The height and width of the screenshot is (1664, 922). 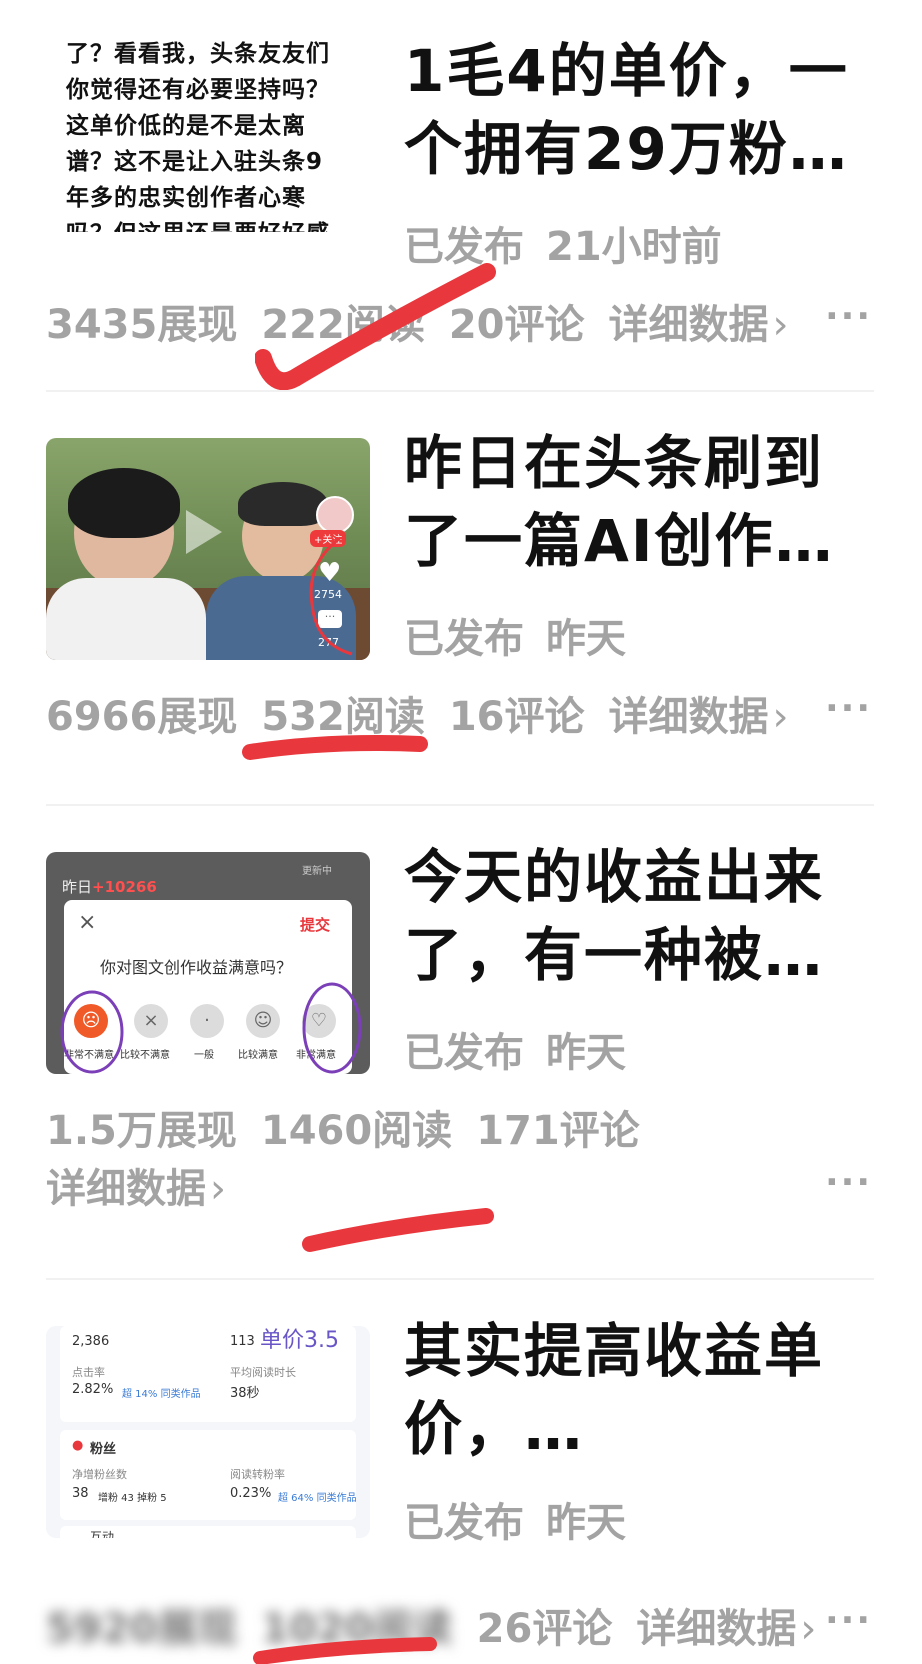 I want to click on heart-icon: ♥, so click(x=330, y=573).